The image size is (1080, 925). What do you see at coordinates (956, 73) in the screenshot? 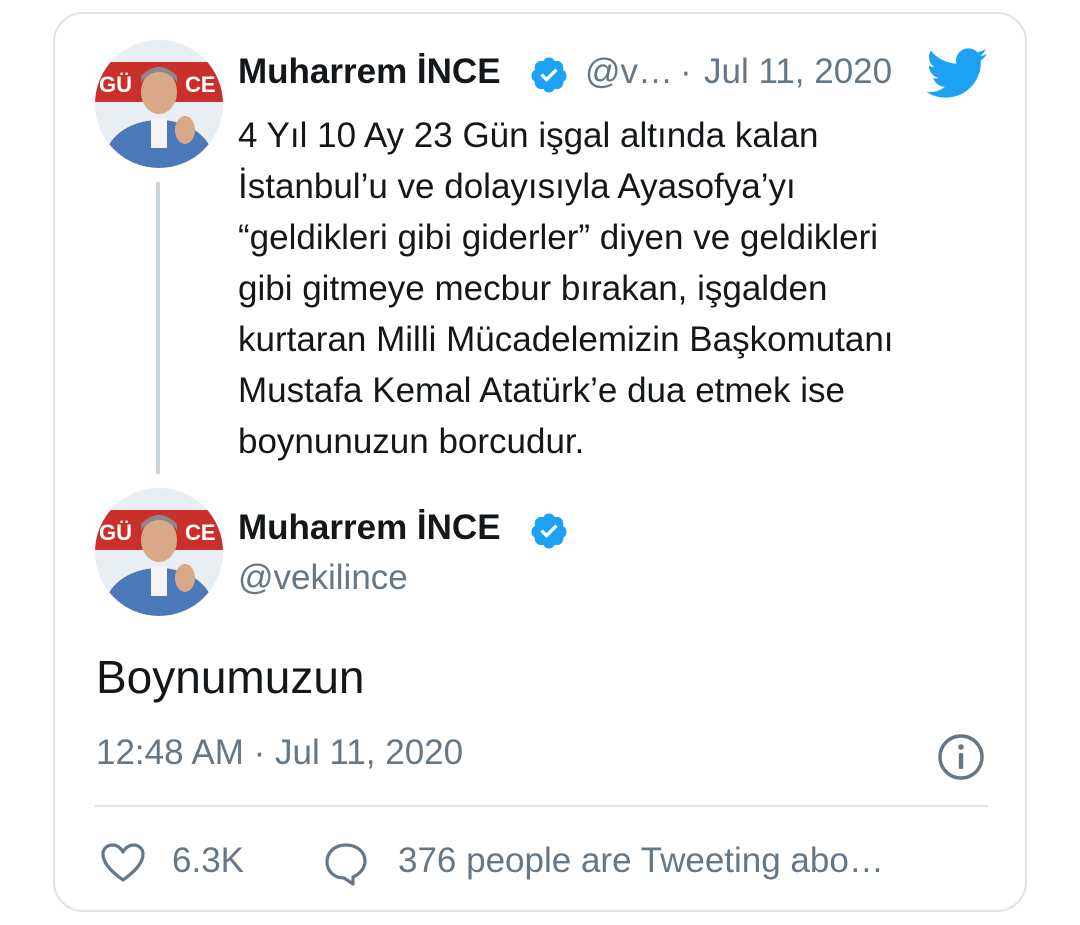
I see `twitter-bird-icon` at bounding box center [956, 73].